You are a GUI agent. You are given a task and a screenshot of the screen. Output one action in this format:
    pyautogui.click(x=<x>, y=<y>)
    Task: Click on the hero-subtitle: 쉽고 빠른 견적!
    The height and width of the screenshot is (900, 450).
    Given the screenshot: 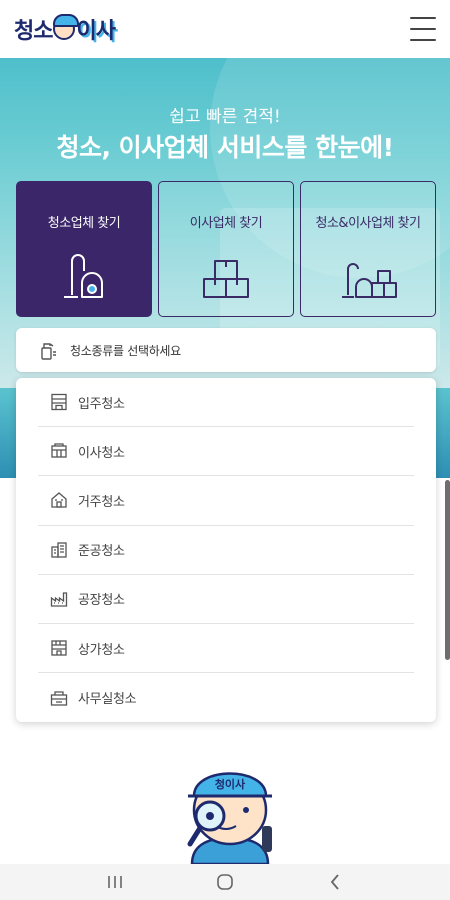 What is the action you would take?
    pyautogui.click(x=225, y=117)
    